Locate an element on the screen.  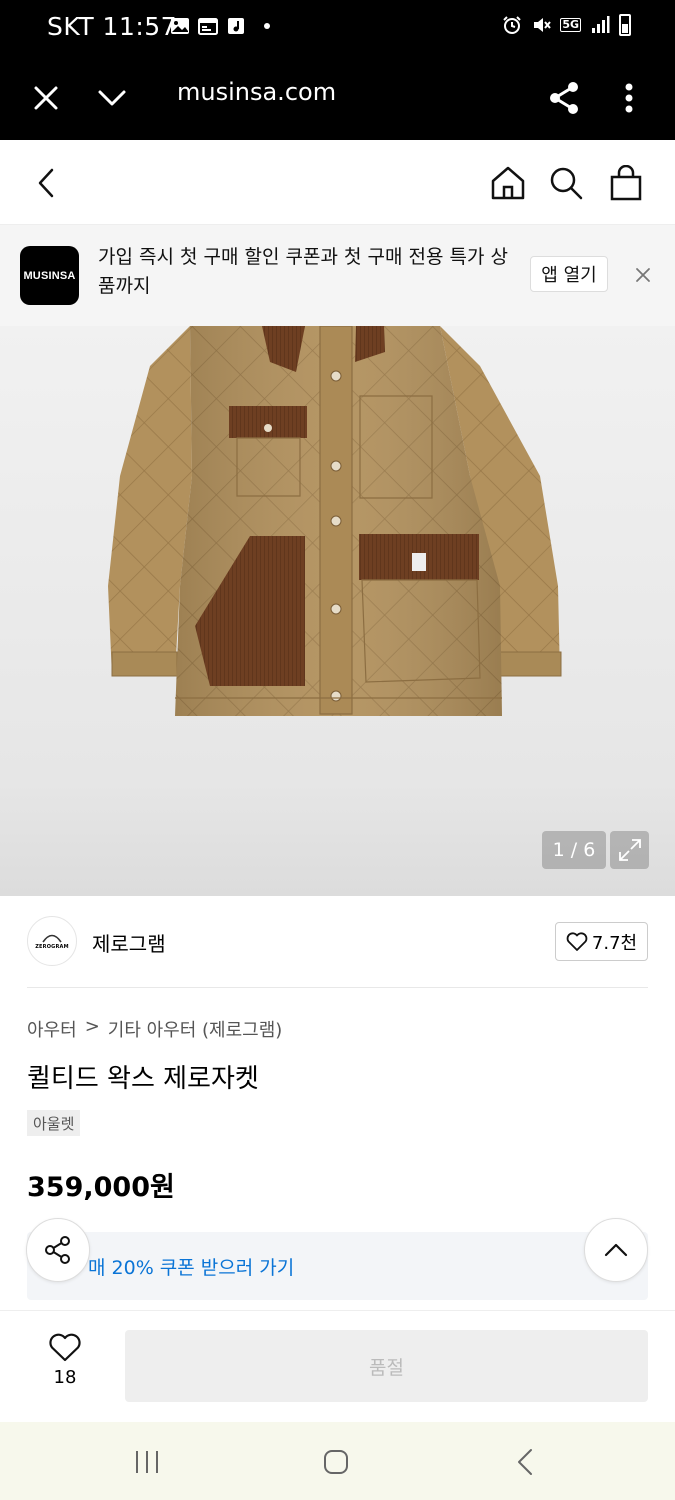
recent-apps-icon is located at coordinates (147, 1462).